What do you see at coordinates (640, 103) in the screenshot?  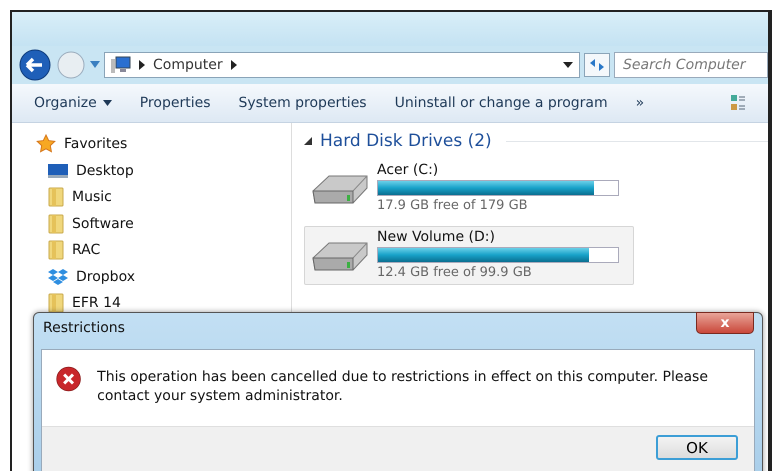 I see `more-button: »` at bounding box center [640, 103].